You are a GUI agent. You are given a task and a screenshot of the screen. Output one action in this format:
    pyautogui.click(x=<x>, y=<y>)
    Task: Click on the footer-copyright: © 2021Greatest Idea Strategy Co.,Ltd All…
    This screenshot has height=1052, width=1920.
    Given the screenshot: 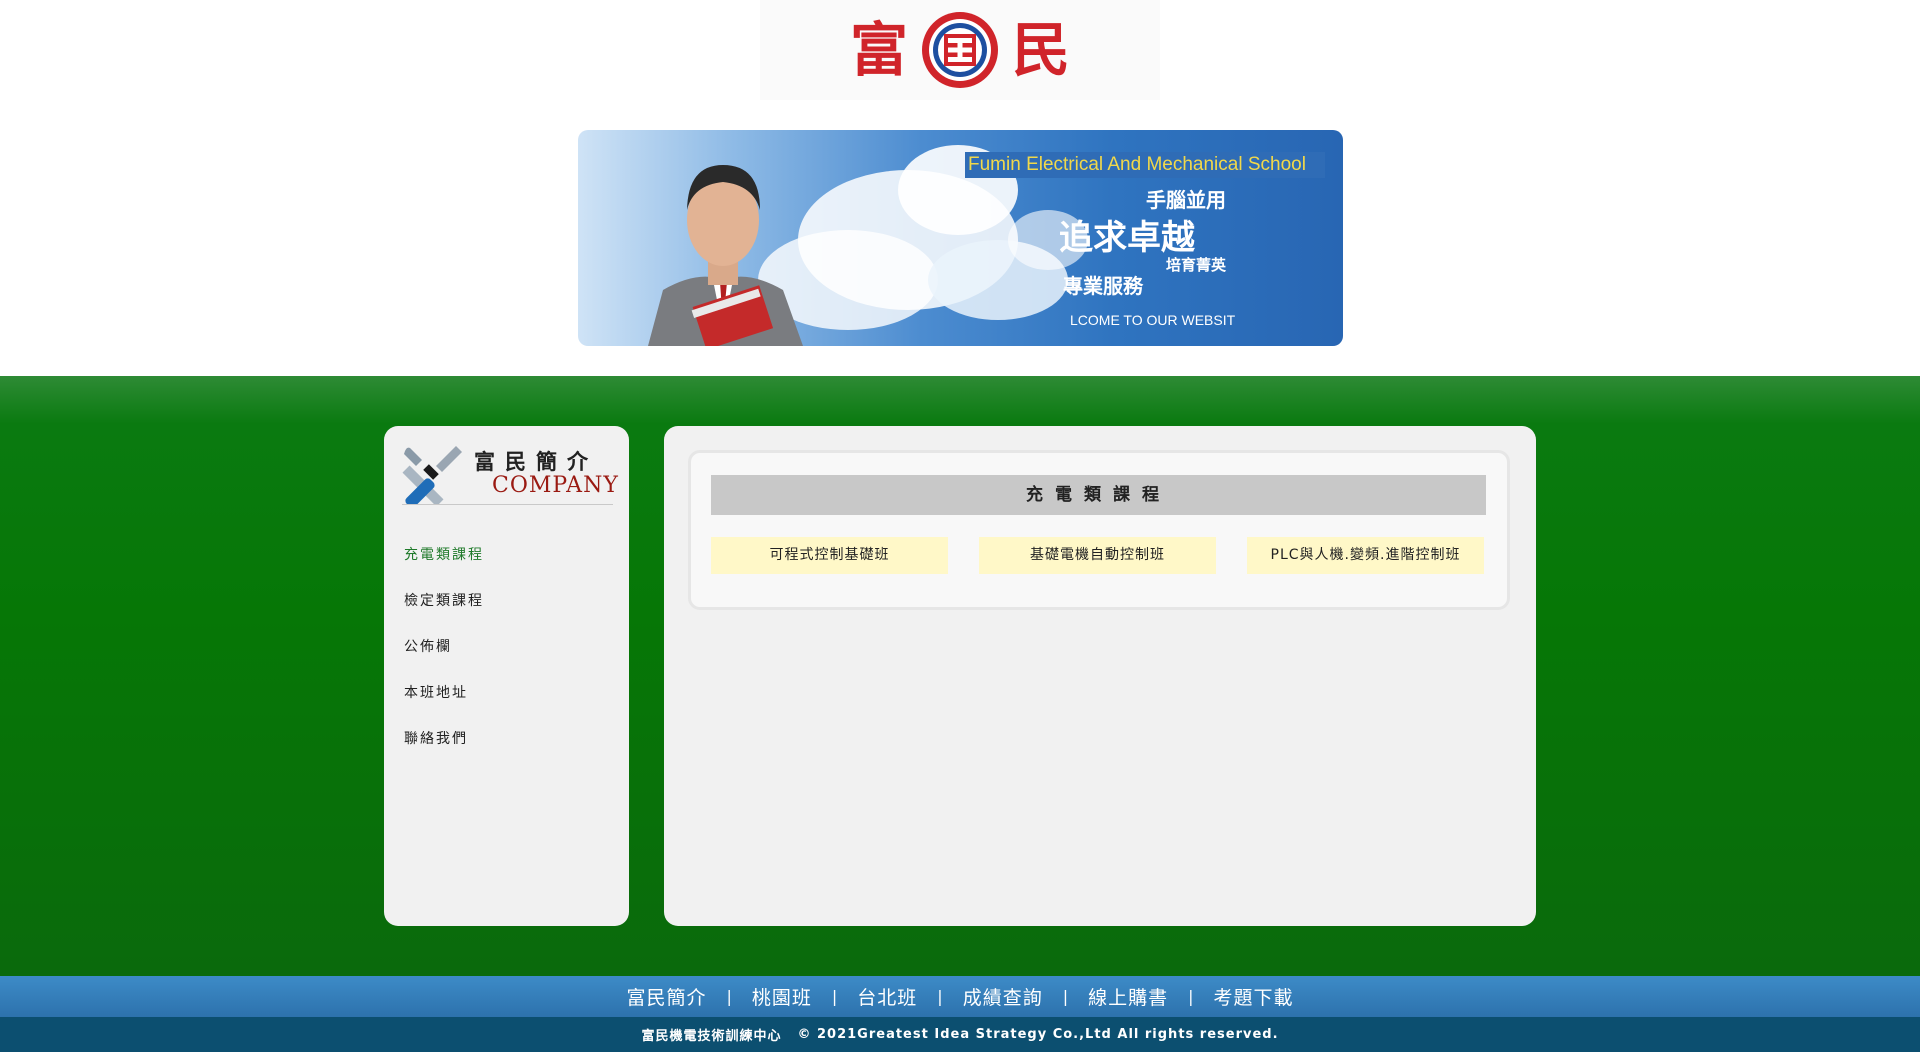 What is the action you would take?
    pyautogui.click(x=1038, y=1034)
    